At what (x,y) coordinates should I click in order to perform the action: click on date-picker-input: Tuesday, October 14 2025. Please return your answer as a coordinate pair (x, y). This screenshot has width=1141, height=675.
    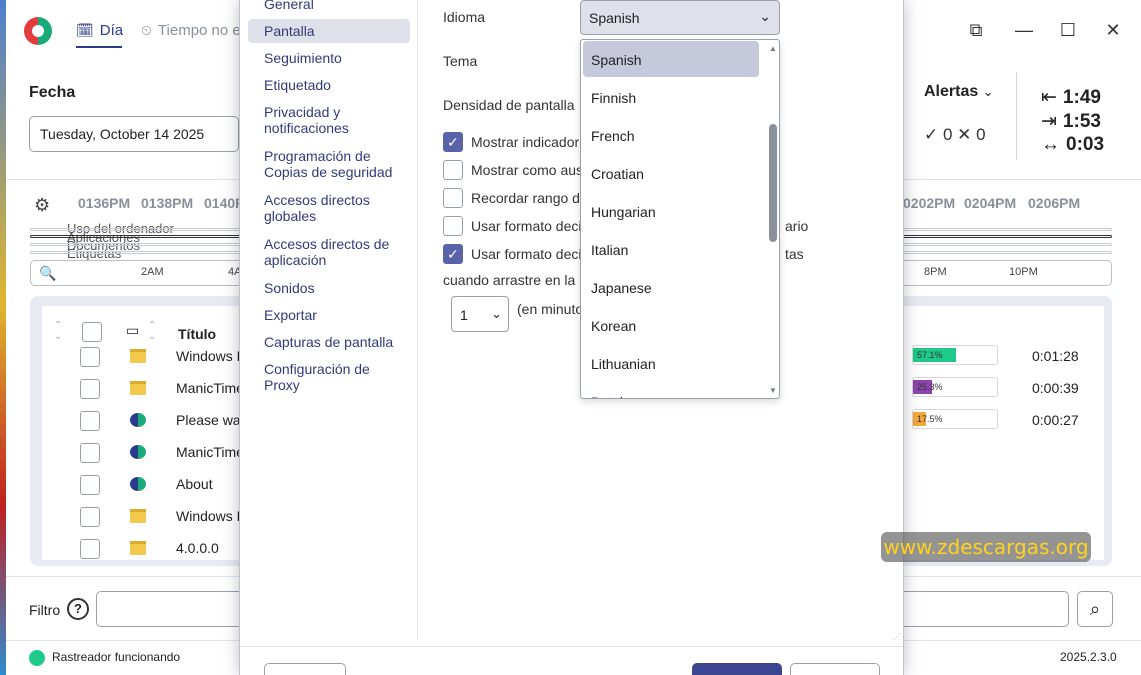
    Looking at the image, I should click on (134, 134).